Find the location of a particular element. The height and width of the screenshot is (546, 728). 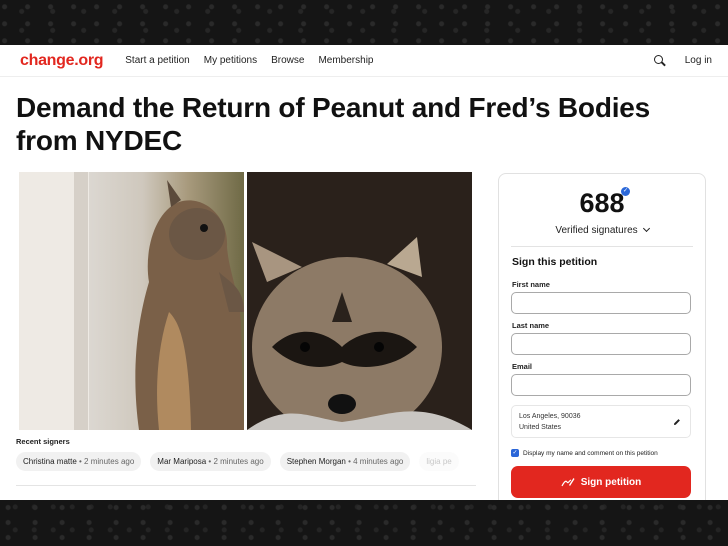

first-name-label: First name is located at coordinates (531, 284).